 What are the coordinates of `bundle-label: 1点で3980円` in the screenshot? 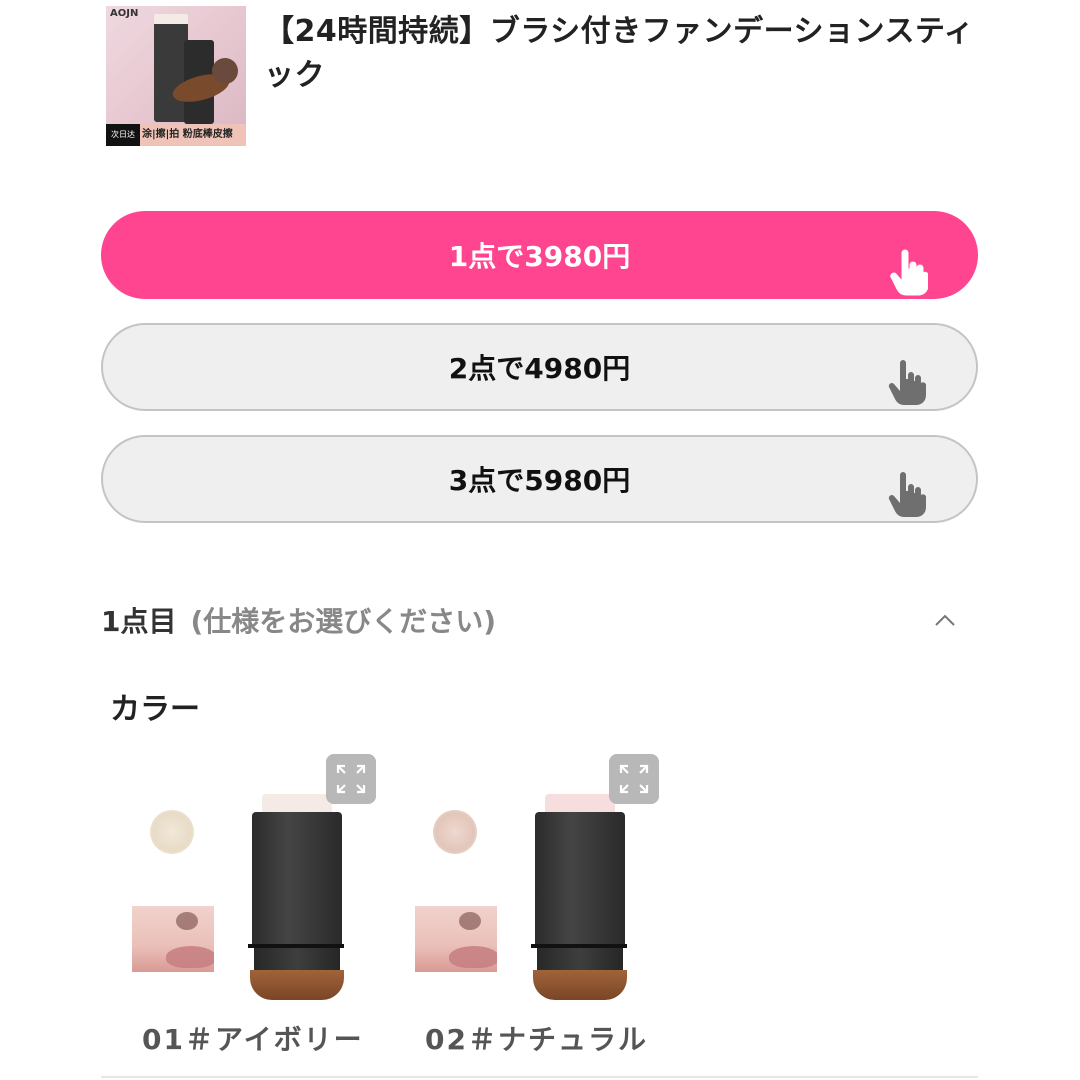 It's located at (539, 256).